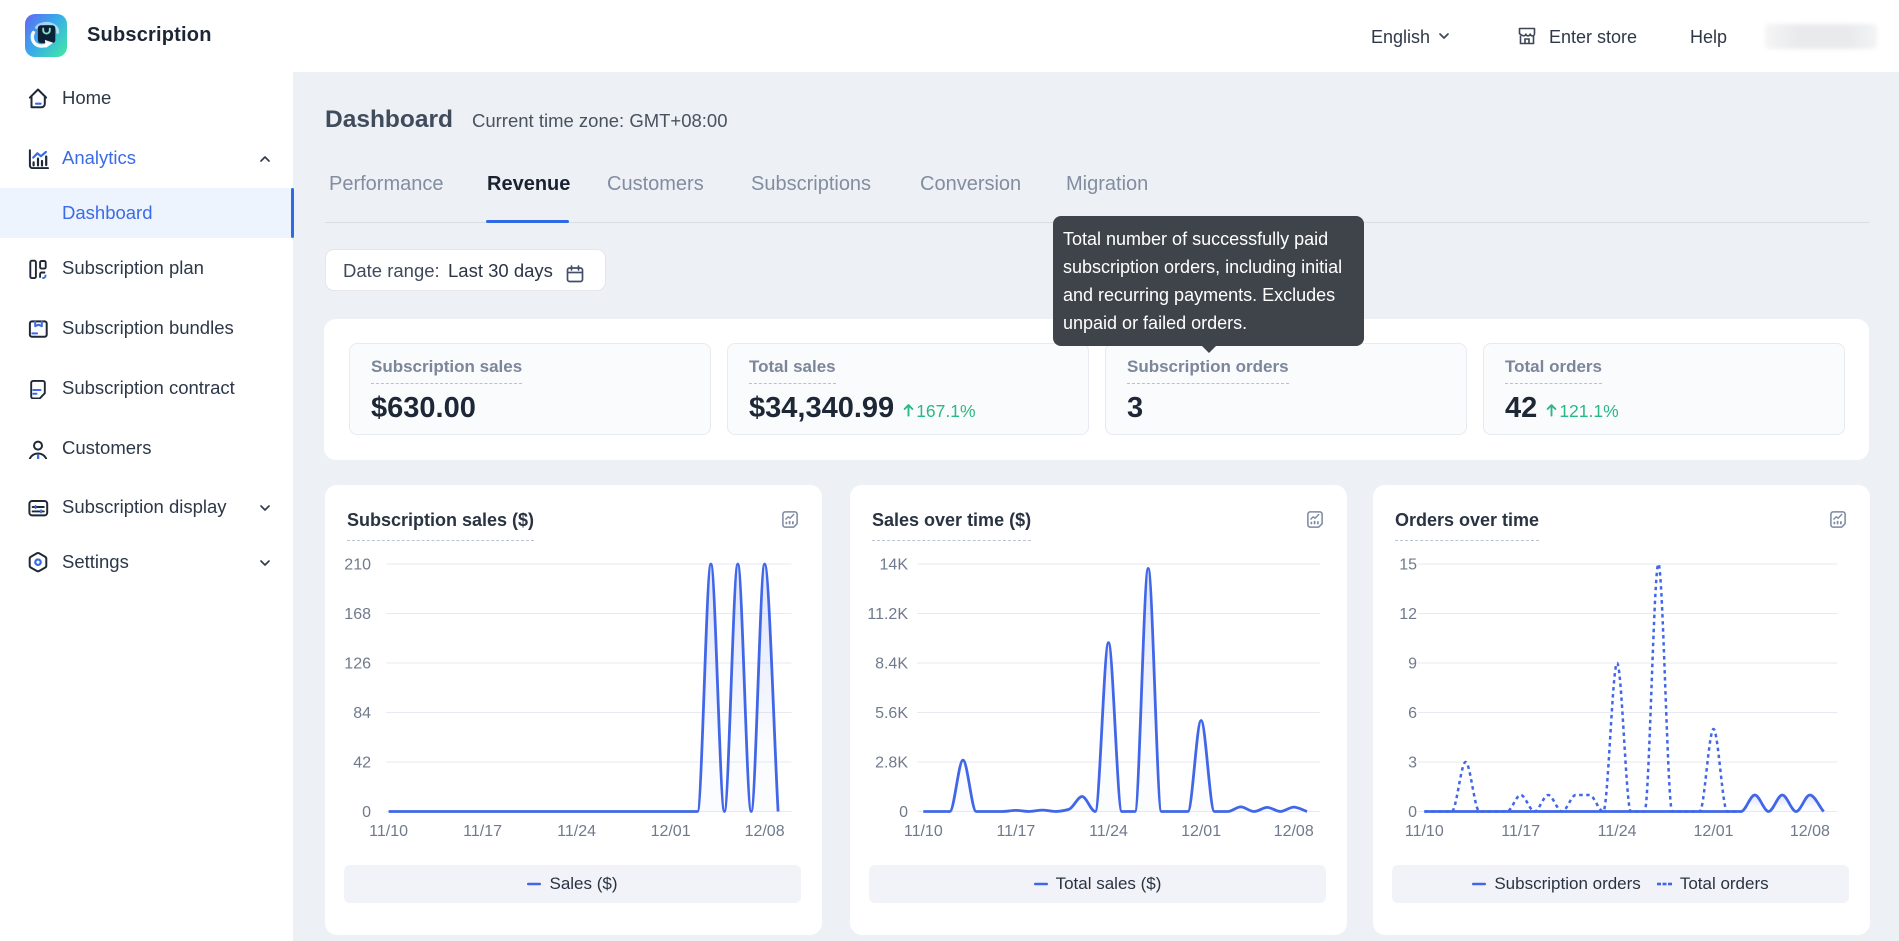 The width and height of the screenshot is (1899, 941). What do you see at coordinates (357, 664) in the screenshot?
I see `svg-text: 126` at bounding box center [357, 664].